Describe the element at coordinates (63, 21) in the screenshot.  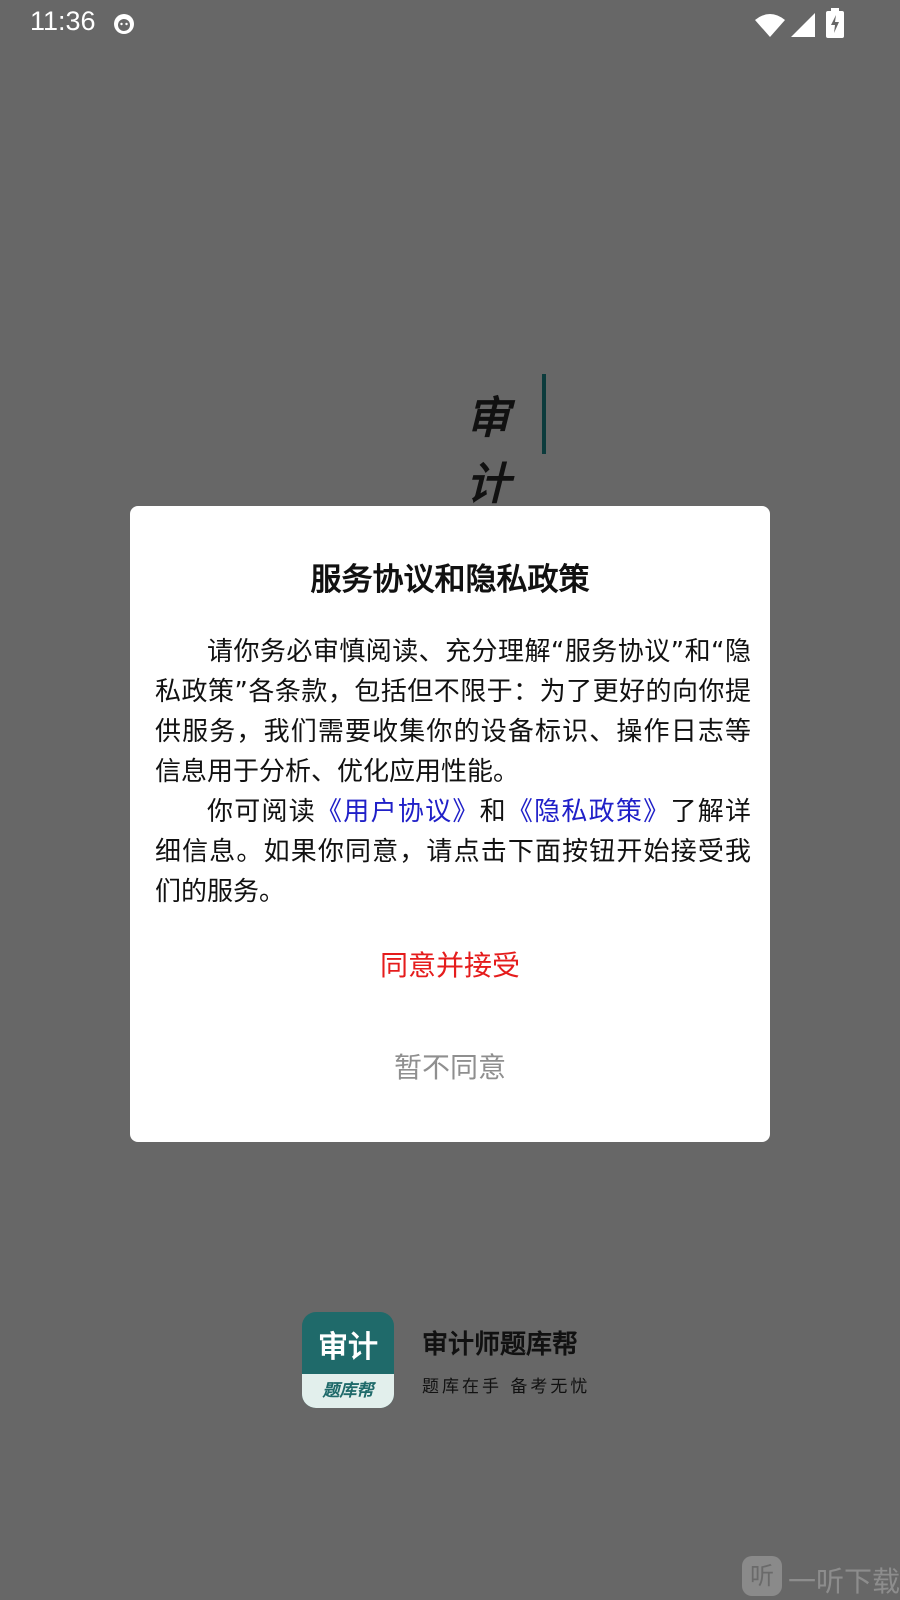
I see `status-time: 11:36` at that location.